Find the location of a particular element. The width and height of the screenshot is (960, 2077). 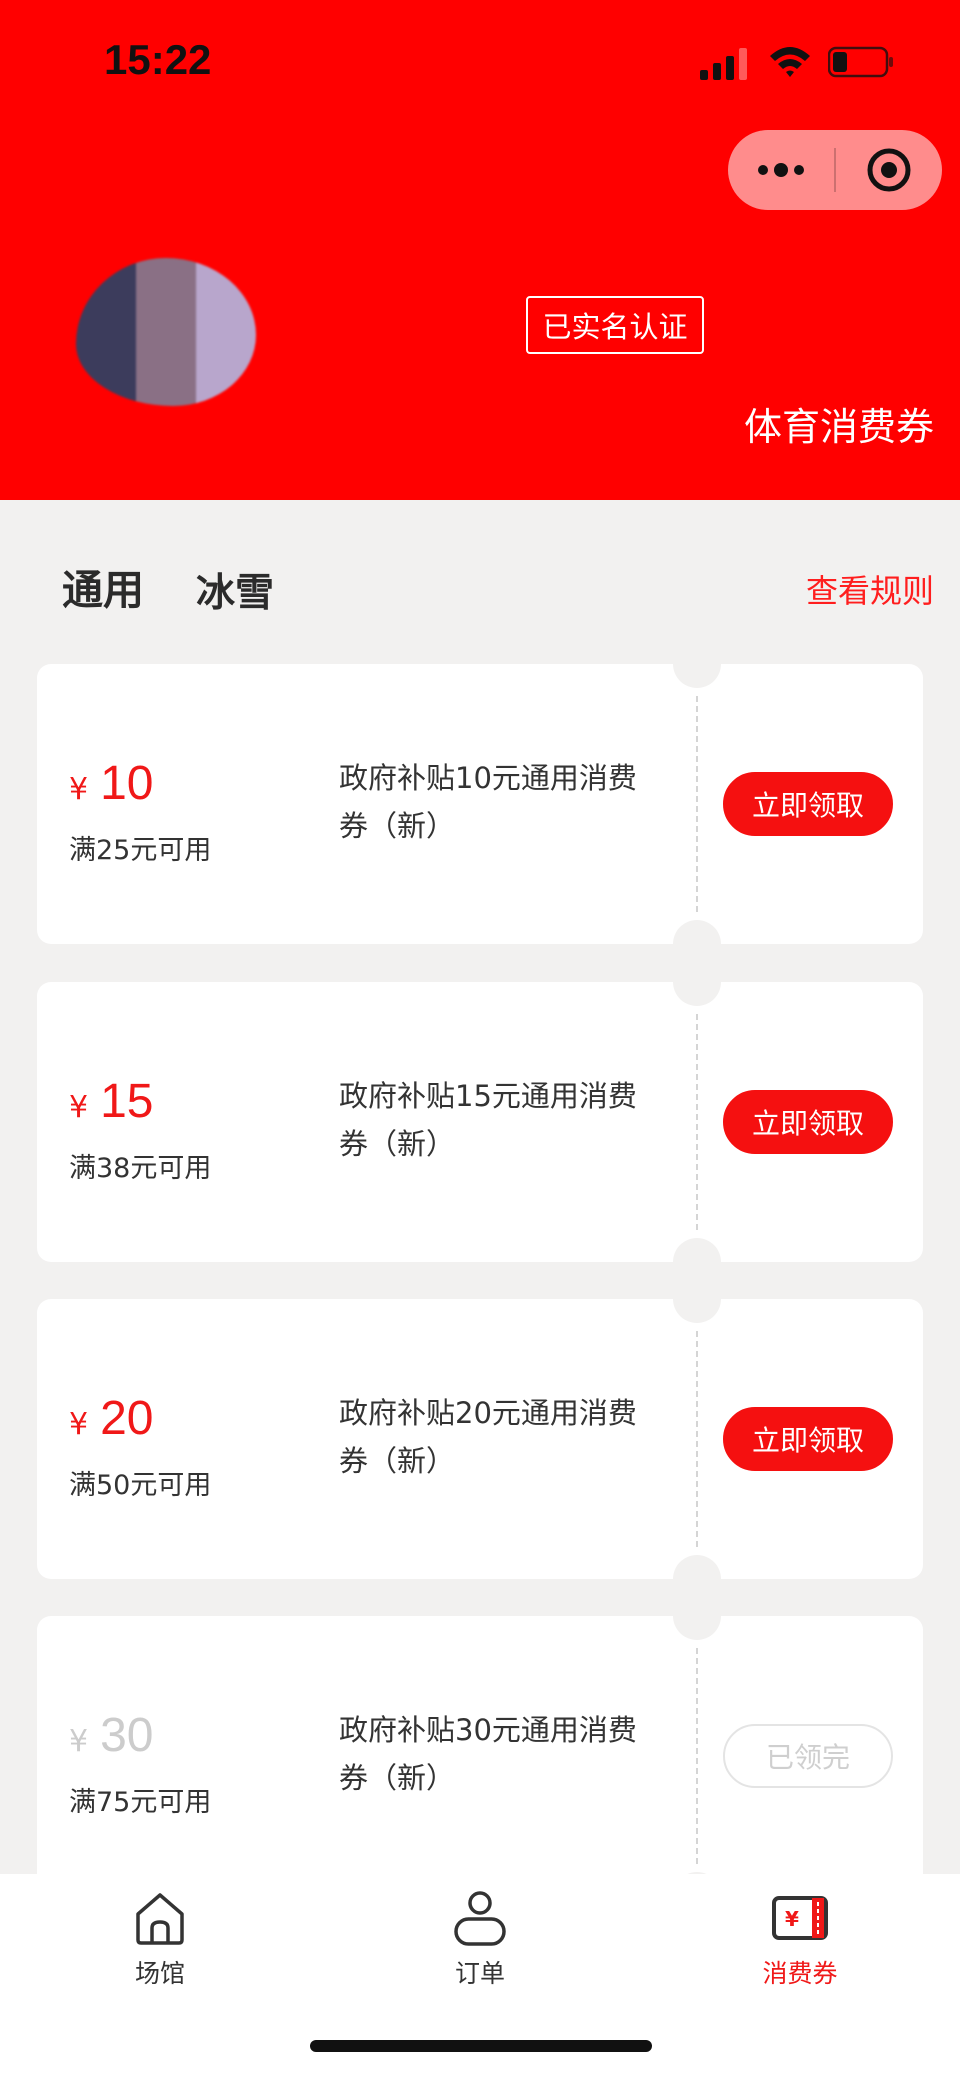

coupon-amount: ¥ 30 is located at coordinates (111, 1735).